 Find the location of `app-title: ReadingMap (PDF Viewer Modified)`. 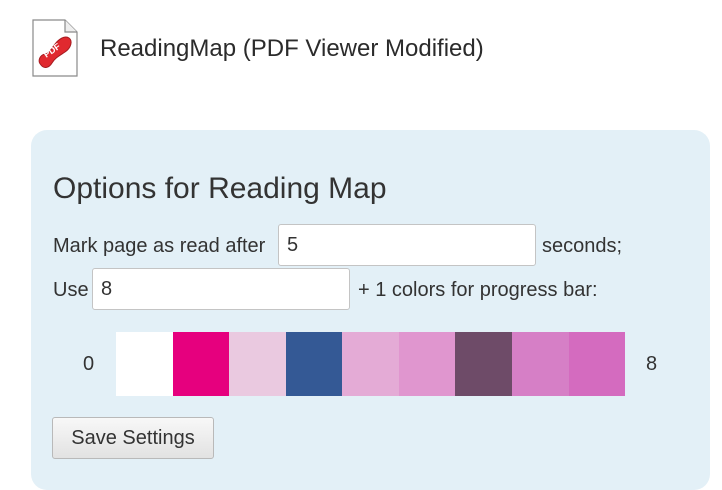

app-title: ReadingMap (PDF Viewer Modified) is located at coordinates (292, 48).